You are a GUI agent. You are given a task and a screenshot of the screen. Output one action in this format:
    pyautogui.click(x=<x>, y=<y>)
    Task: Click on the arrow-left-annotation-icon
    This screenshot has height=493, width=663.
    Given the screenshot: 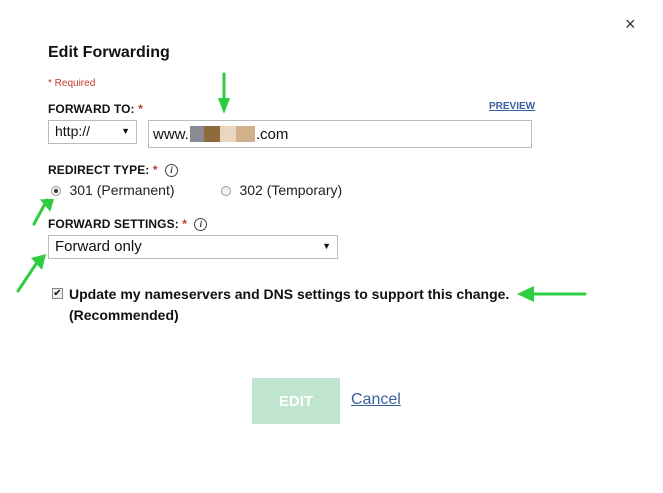 What is the action you would take?
    pyautogui.click(x=552, y=294)
    